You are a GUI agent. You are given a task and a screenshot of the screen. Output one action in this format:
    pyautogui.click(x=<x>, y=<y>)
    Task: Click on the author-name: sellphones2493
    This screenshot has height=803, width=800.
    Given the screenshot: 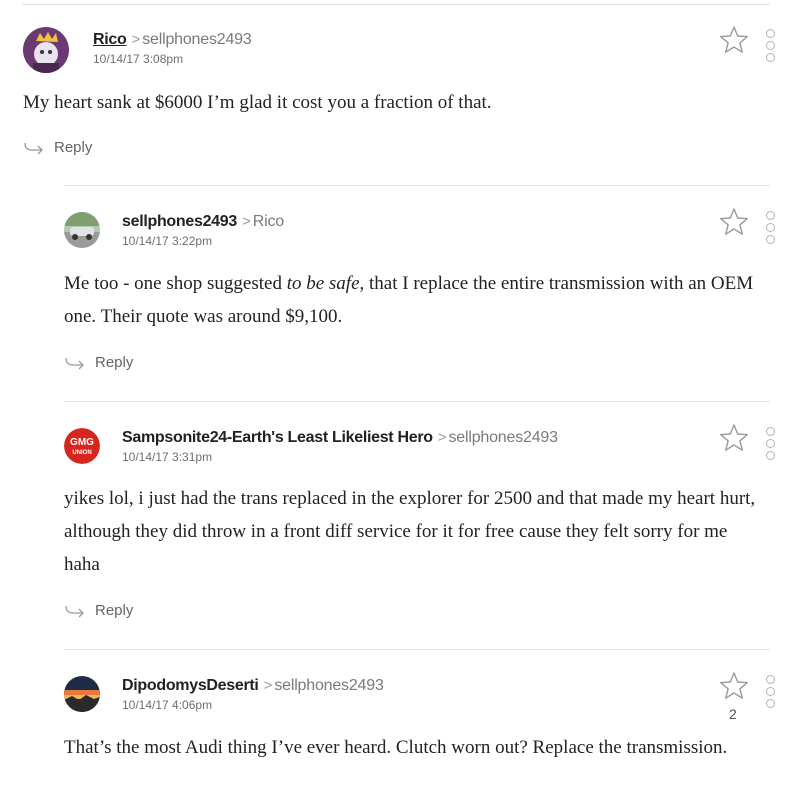 What is the action you would take?
    pyautogui.click(x=179, y=221)
    